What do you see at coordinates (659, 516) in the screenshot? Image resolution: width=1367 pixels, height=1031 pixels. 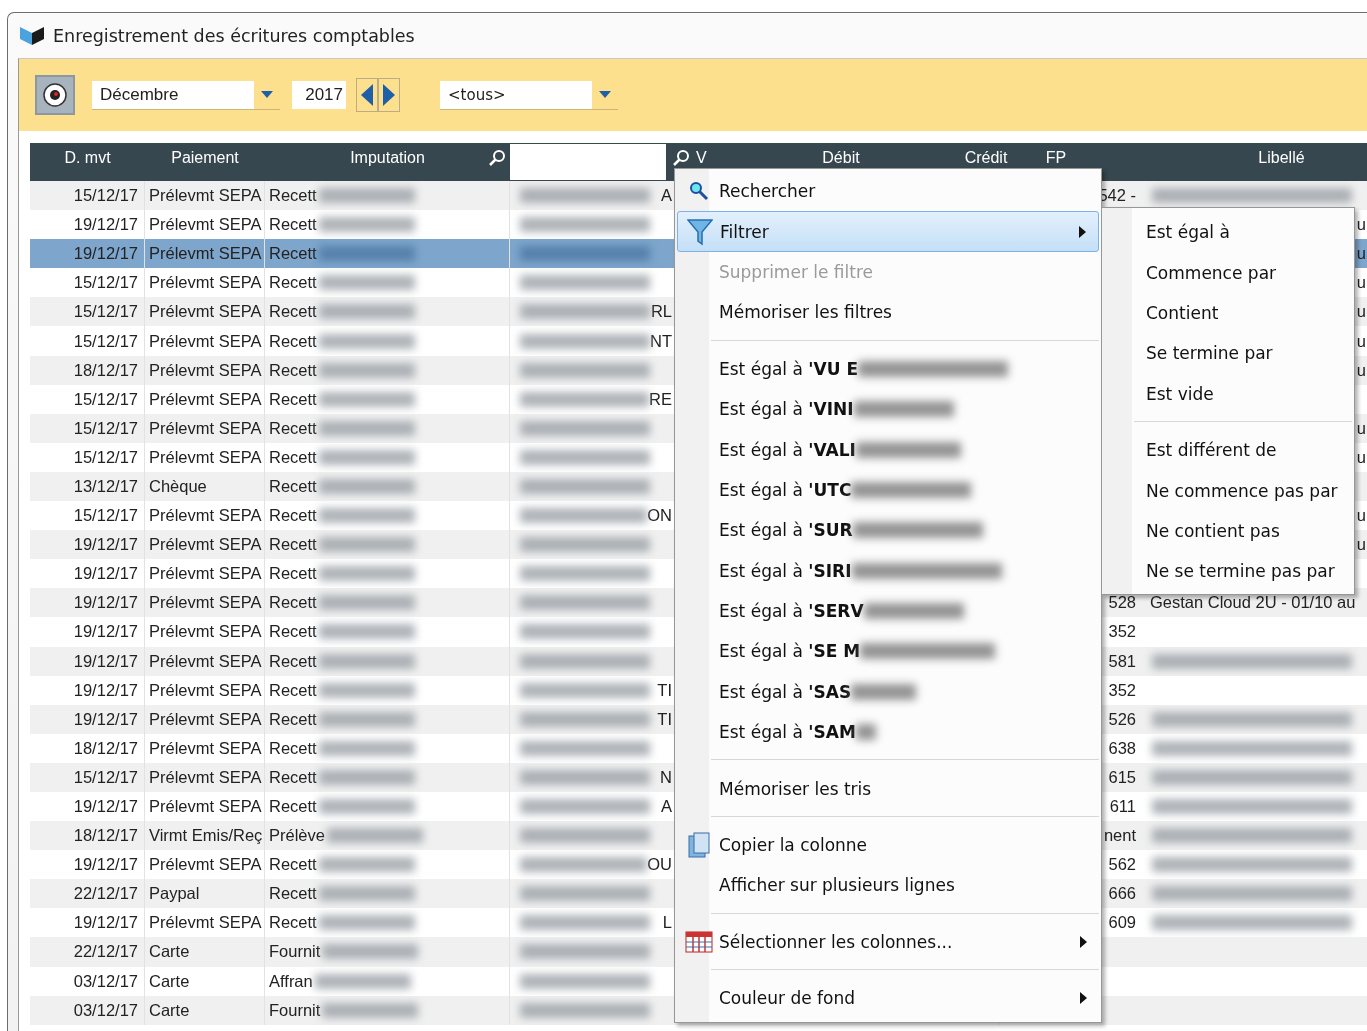 I see `table-cell: ON` at bounding box center [659, 516].